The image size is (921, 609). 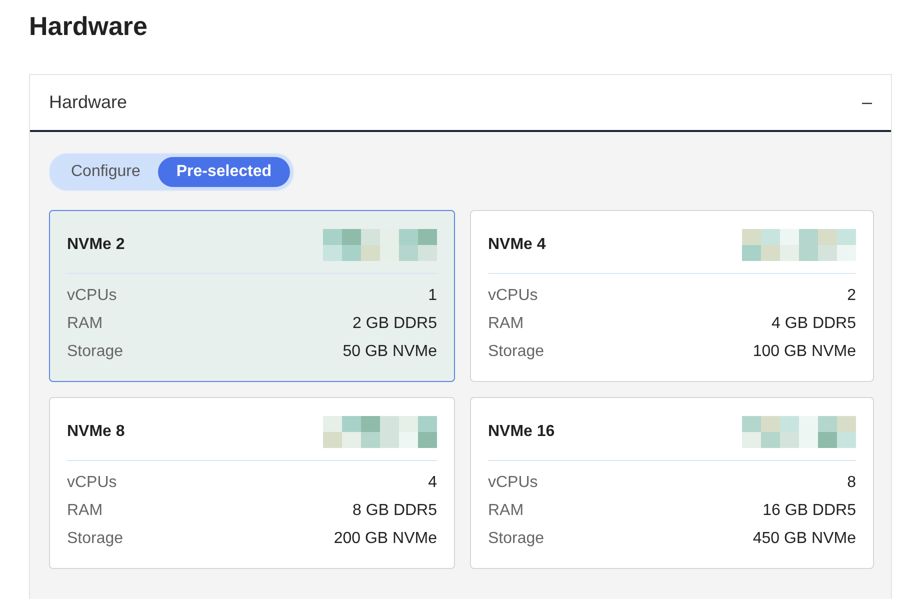 What do you see at coordinates (672, 483) in the screenshot?
I see `plan-card: NVMe 16 vCPUs 8 RAM 16 GB DDR5 Storage 450 GB NVMe` at bounding box center [672, 483].